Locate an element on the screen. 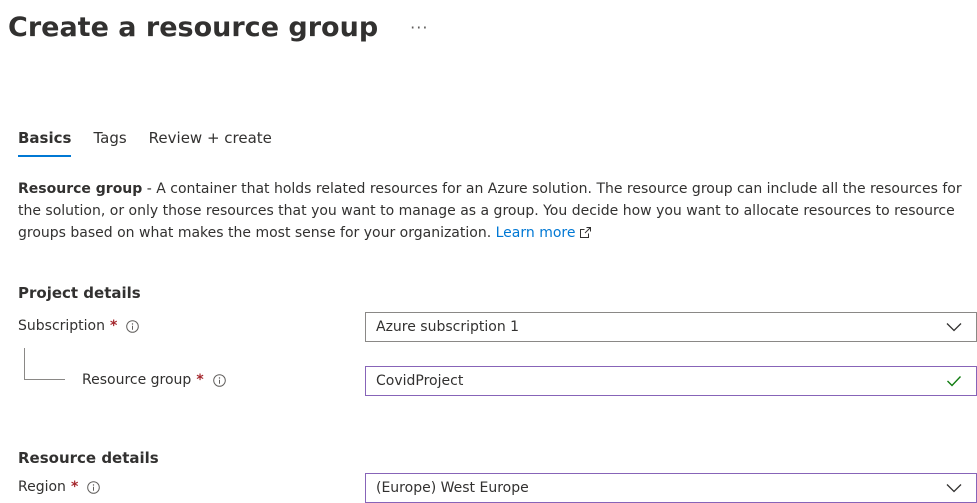  subscription-label: Subscription * is located at coordinates (79, 326).